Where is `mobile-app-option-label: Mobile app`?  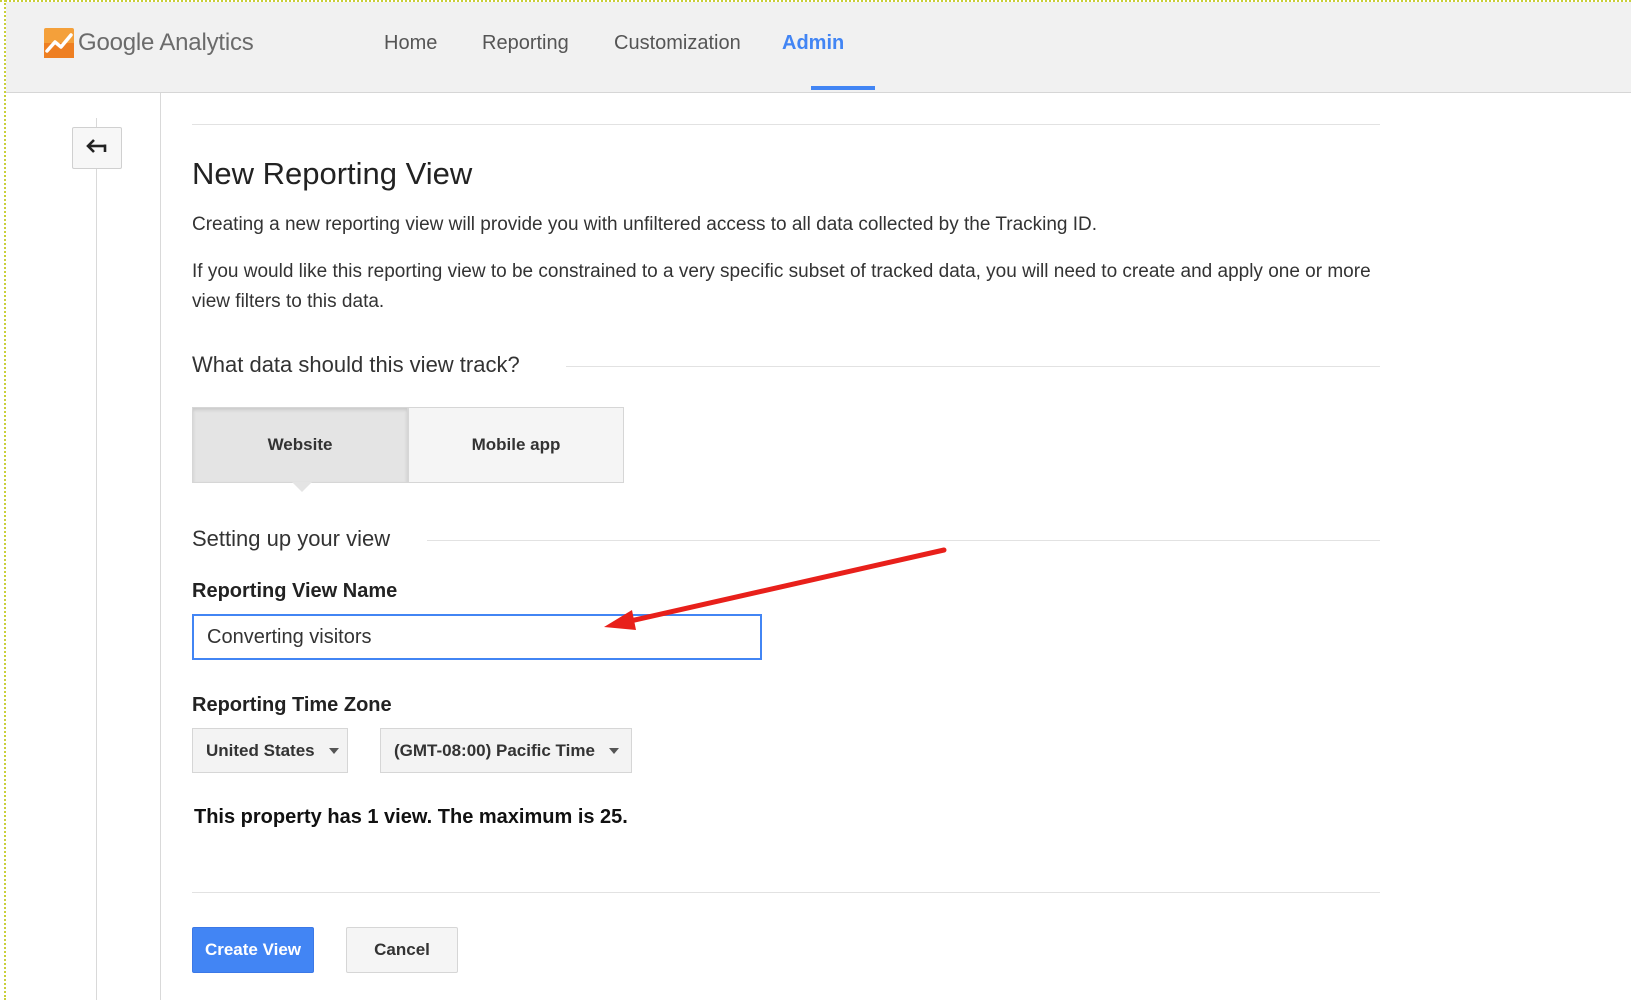 mobile-app-option-label: Mobile app is located at coordinates (516, 444).